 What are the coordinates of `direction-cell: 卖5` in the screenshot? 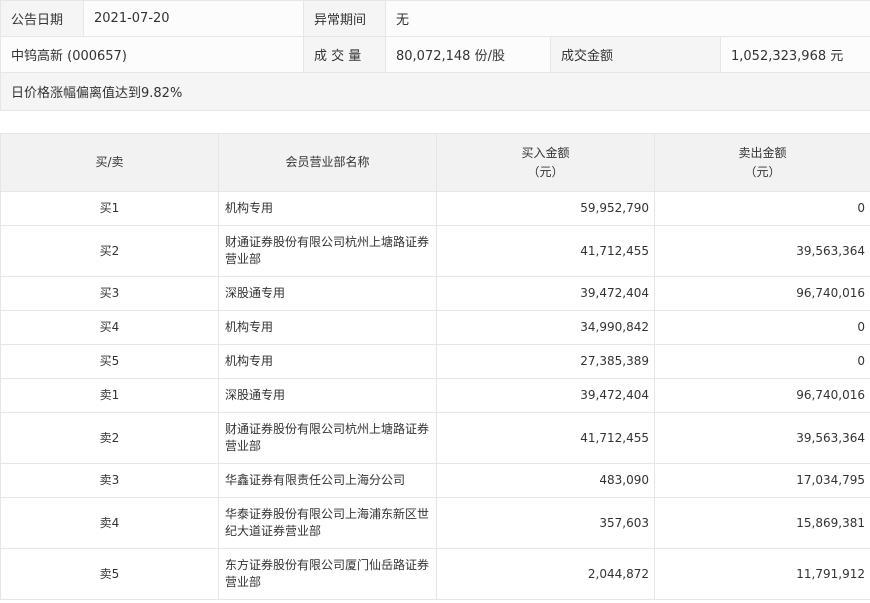 It's located at (109, 574).